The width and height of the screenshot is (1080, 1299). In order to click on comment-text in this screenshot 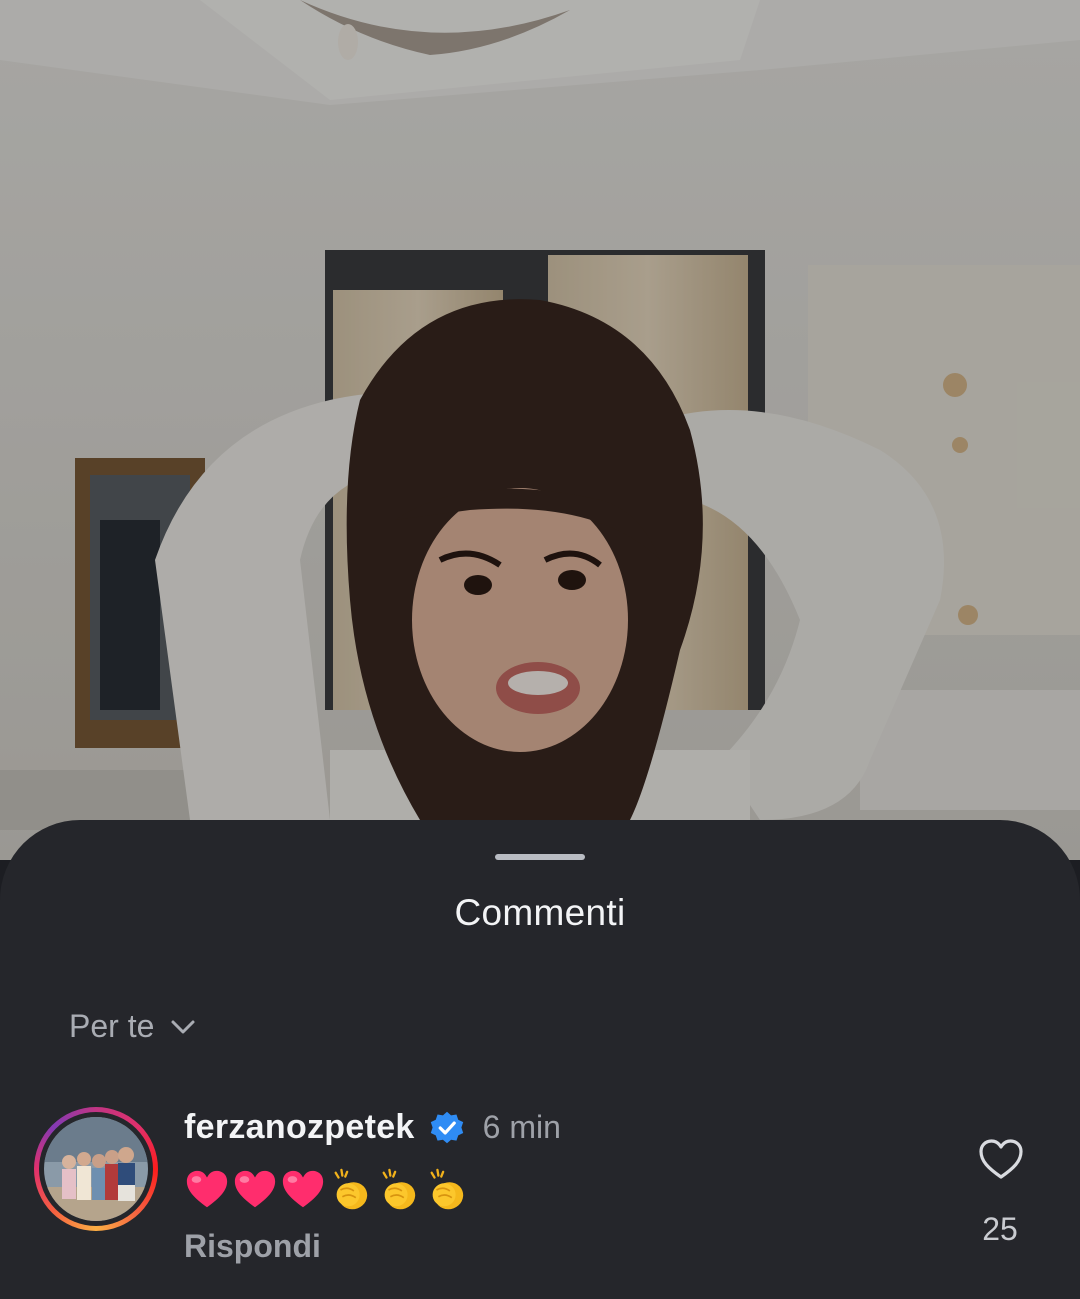, I will do `click(327, 1190)`.